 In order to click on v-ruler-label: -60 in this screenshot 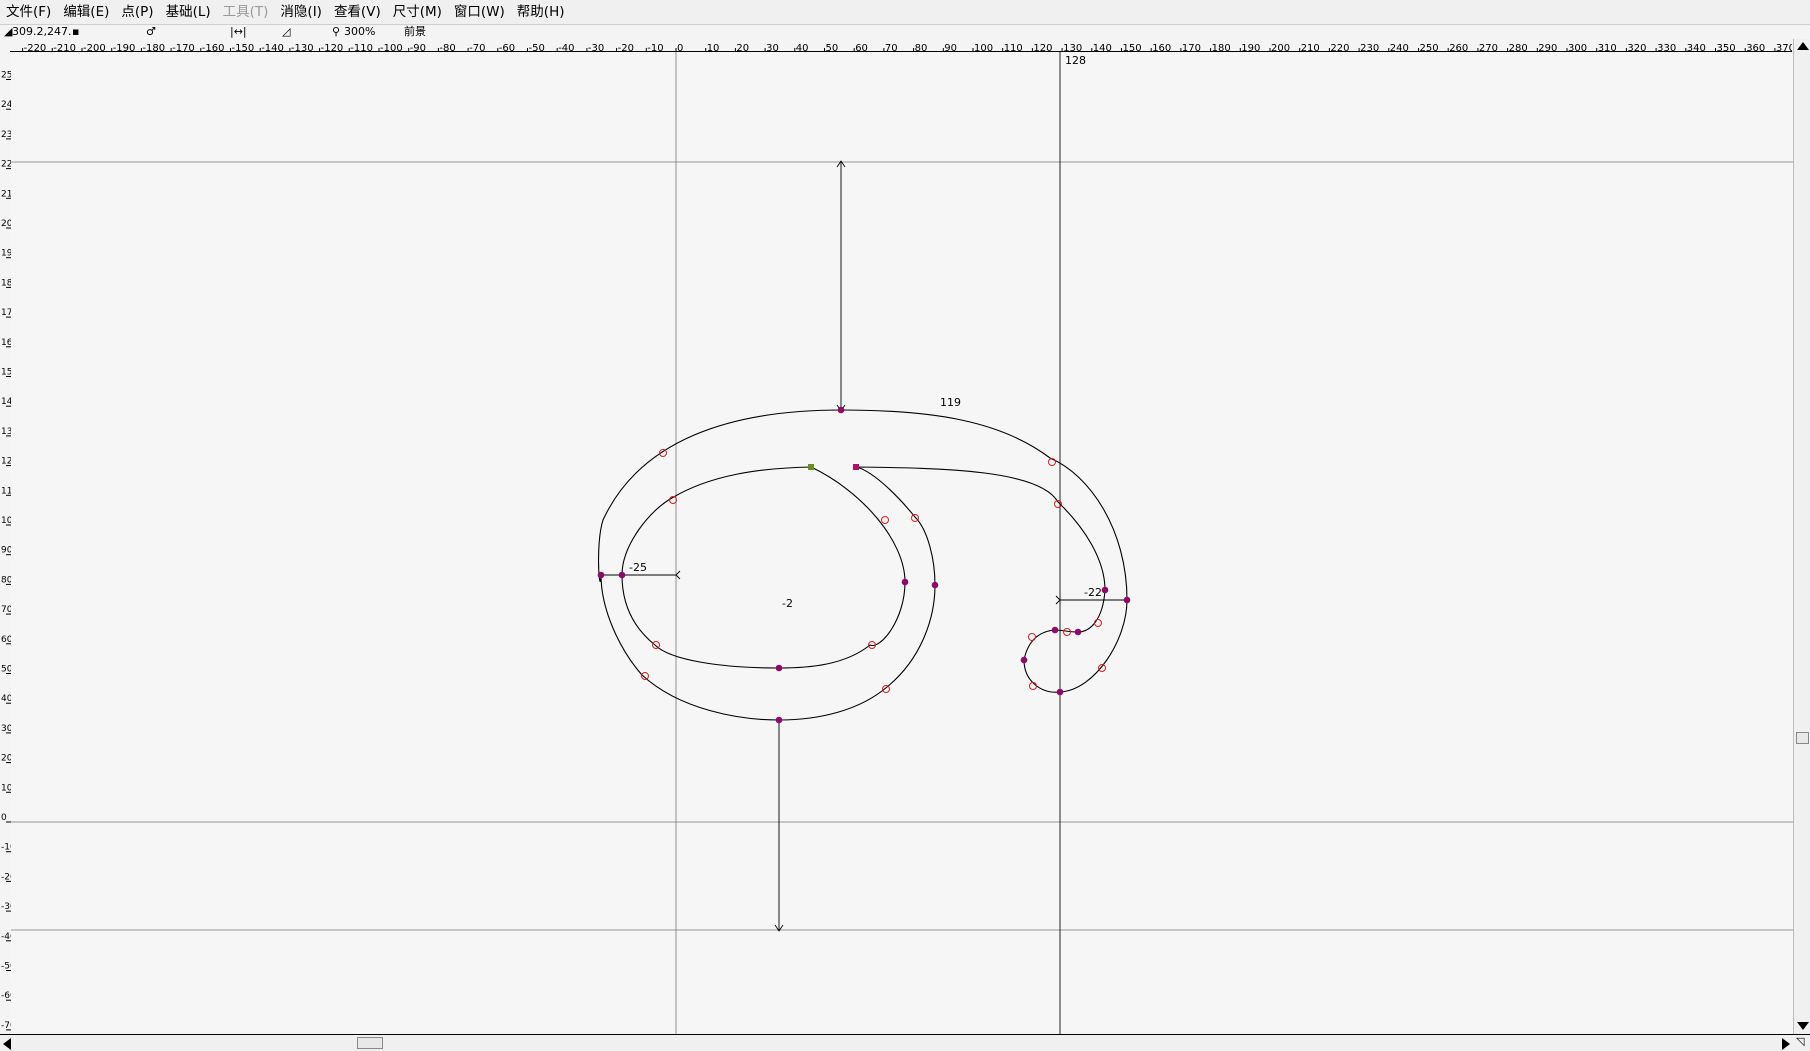, I will do `click(6, 996)`.